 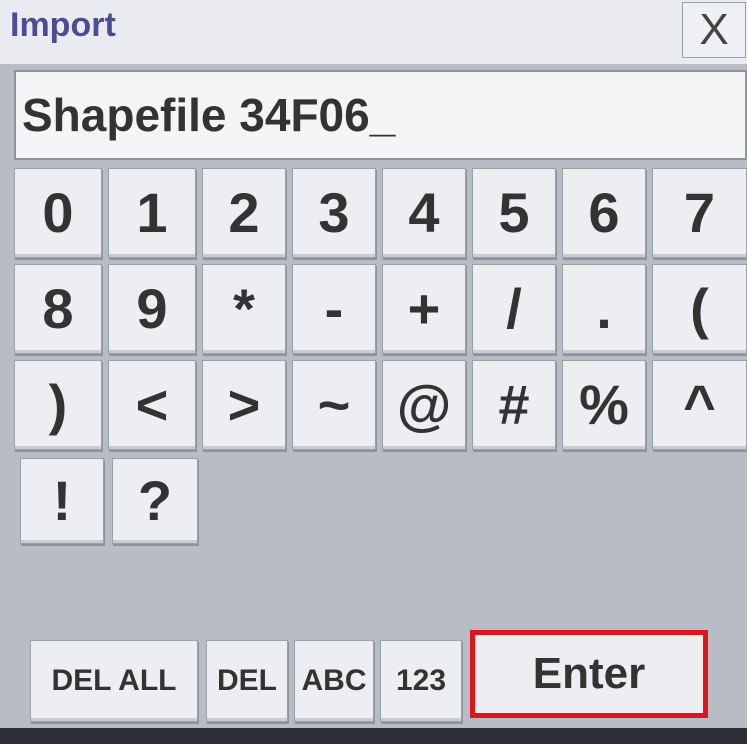 I want to click on key-plus: +, so click(x=424, y=309).